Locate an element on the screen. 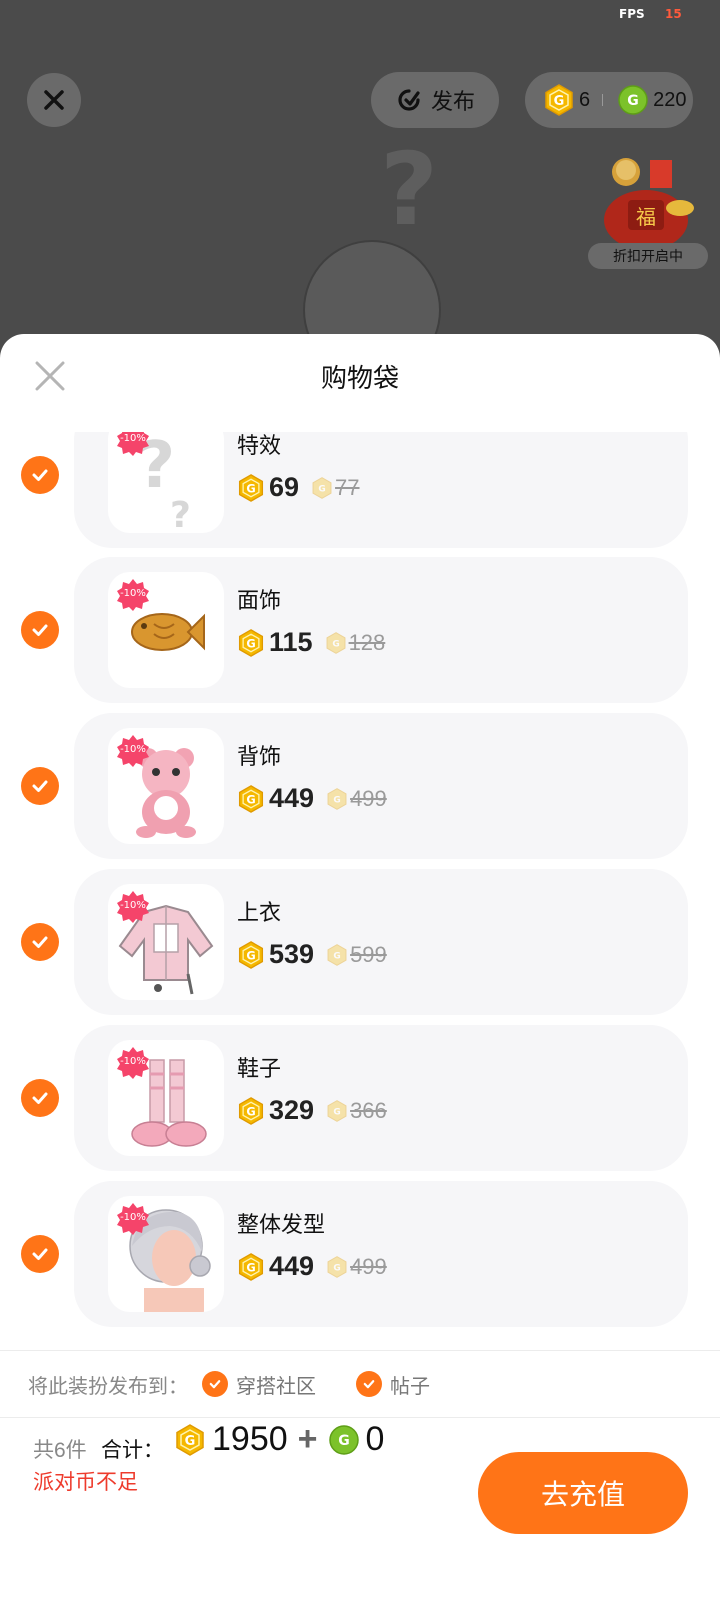 Image resolution: width=720 pixels, height=1600 pixels. currency-balance: G 6 G 220 is located at coordinates (609, 100).